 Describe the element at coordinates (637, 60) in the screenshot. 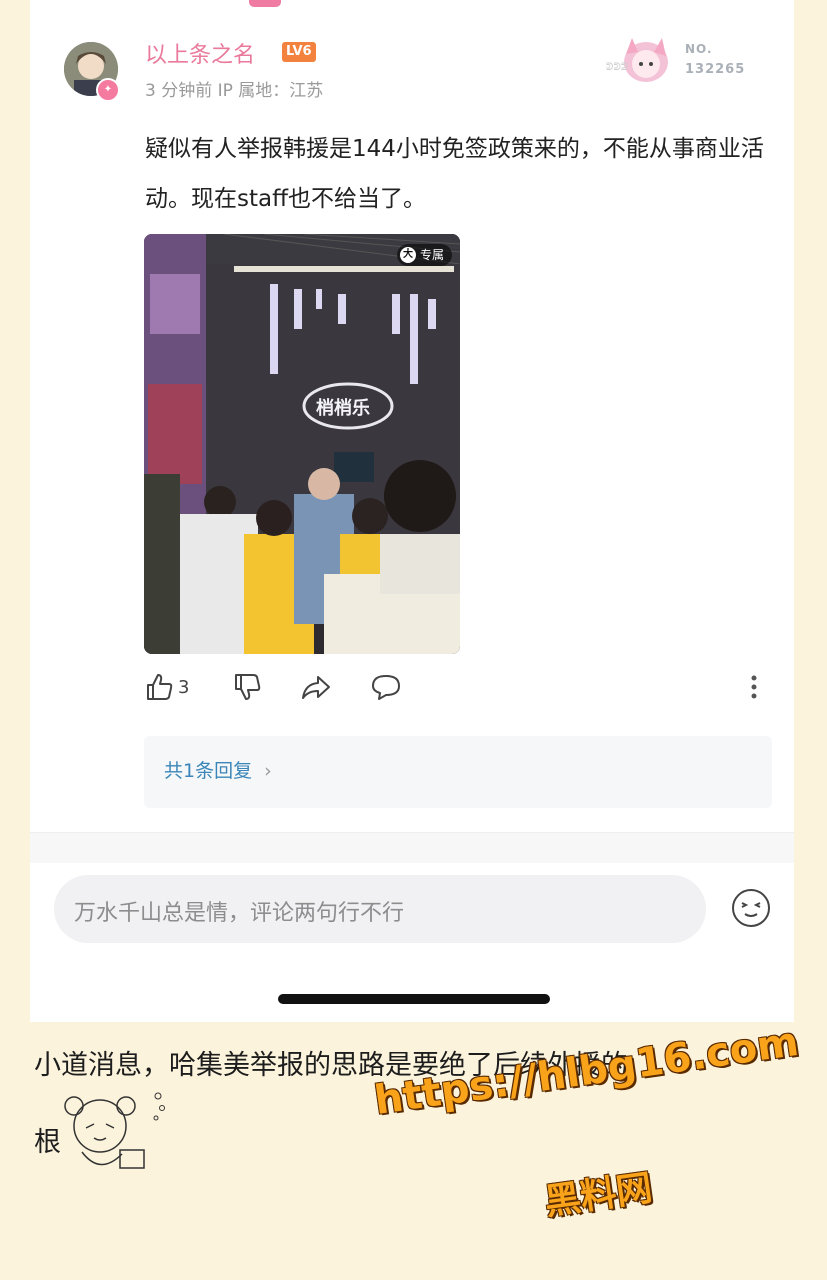

I see `anime-girl-sticker-icon: ᕲᕲᕲ` at that location.